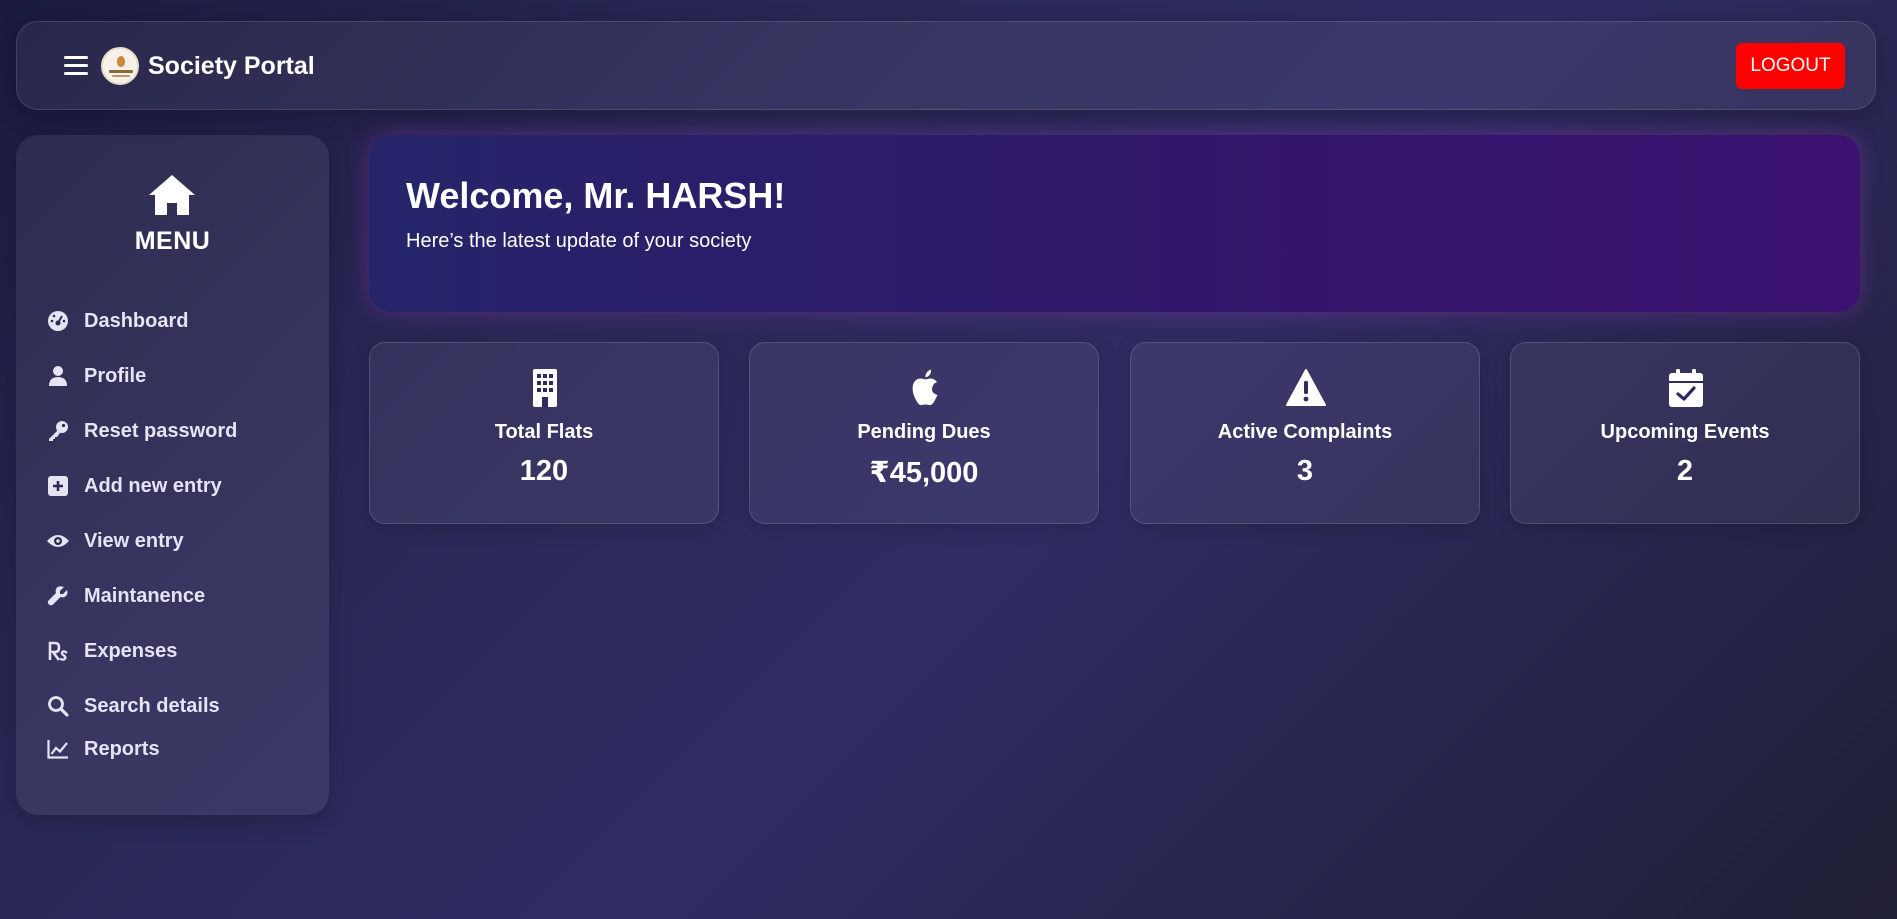  I want to click on eye-icon, so click(58, 541).